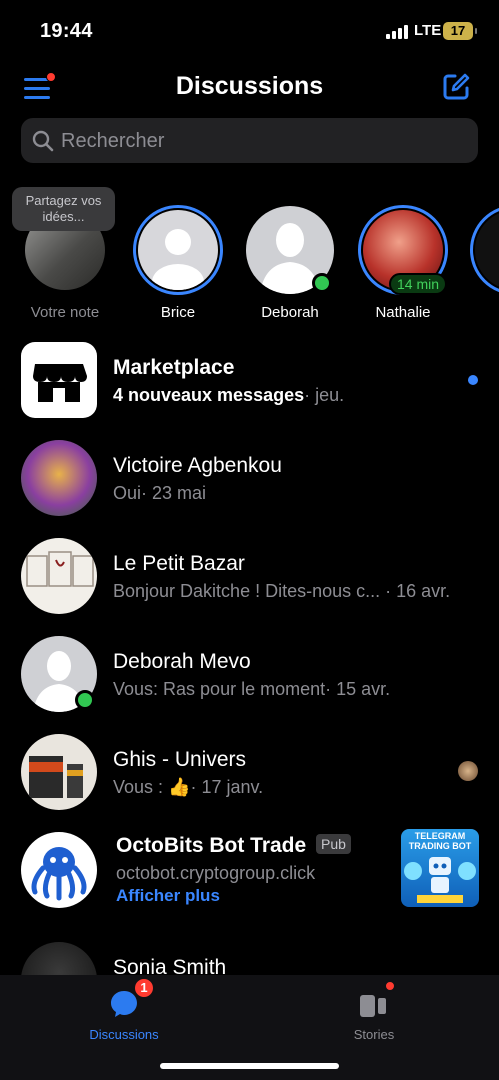 Image resolution: width=499 pixels, height=1080 pixels. Describe the element at coordinates (65, 312) in the screenshot. I see `story-name: Votre note` at that location.